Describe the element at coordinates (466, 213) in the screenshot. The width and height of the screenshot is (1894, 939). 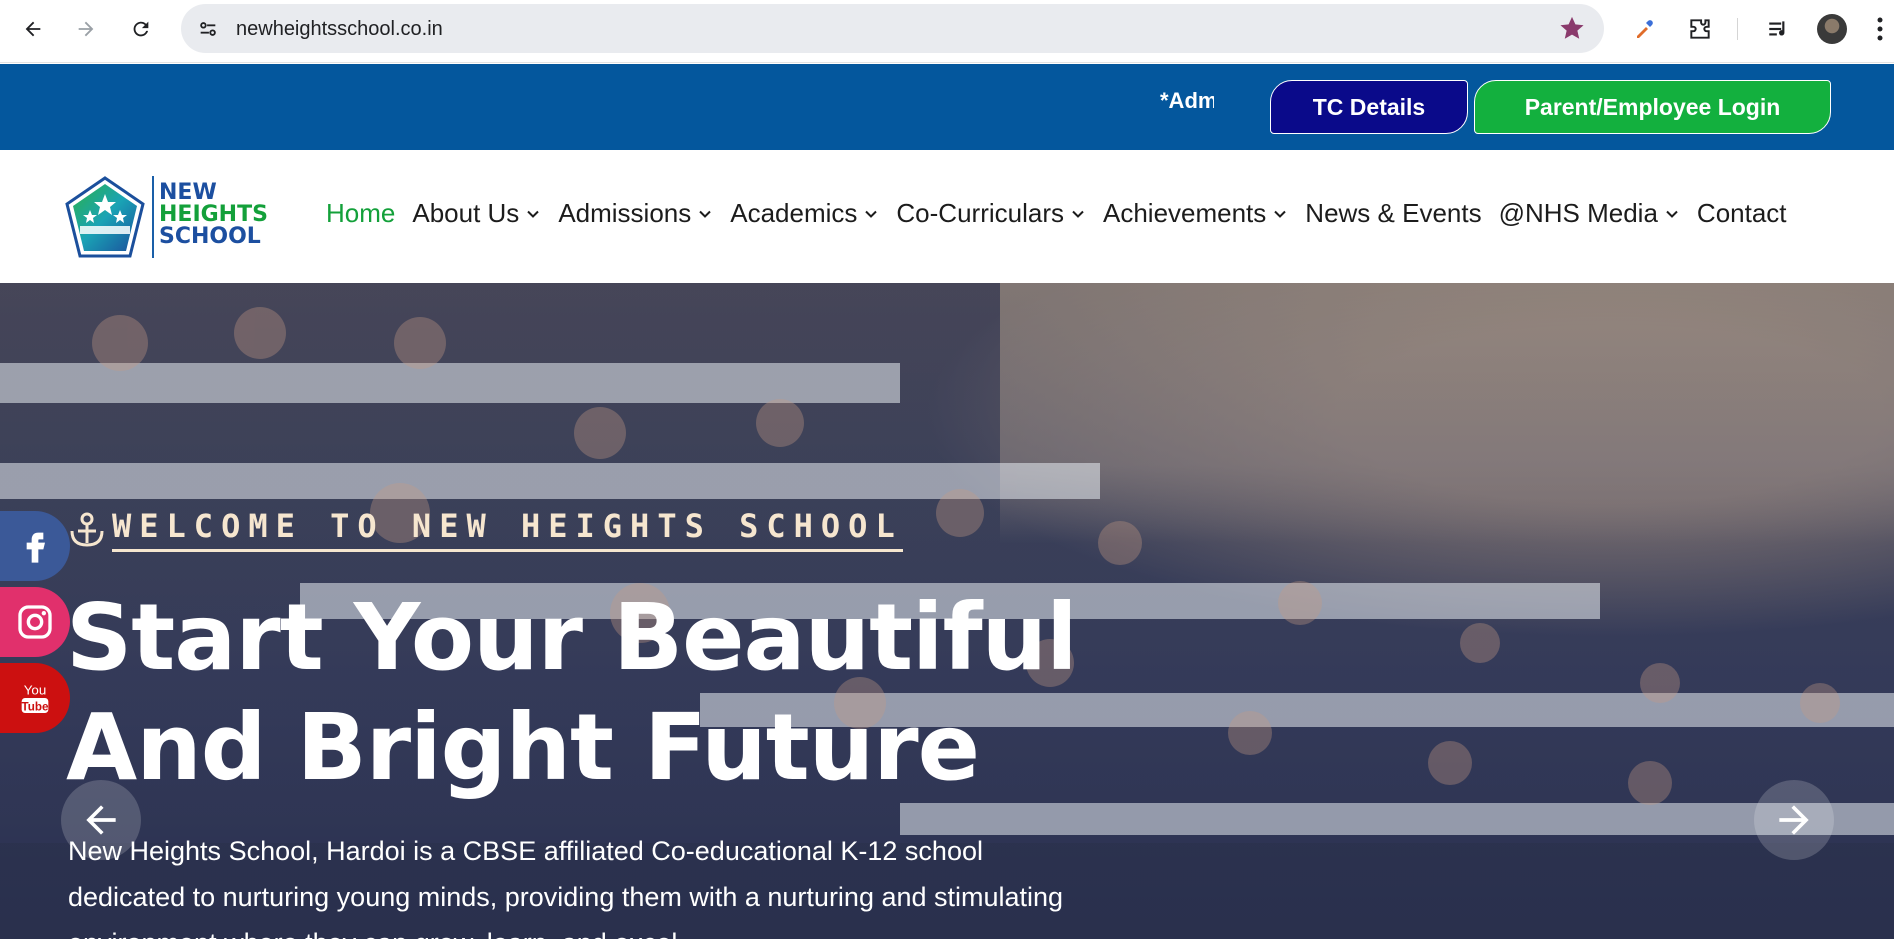
I see `nav-label: About Us` at that location.